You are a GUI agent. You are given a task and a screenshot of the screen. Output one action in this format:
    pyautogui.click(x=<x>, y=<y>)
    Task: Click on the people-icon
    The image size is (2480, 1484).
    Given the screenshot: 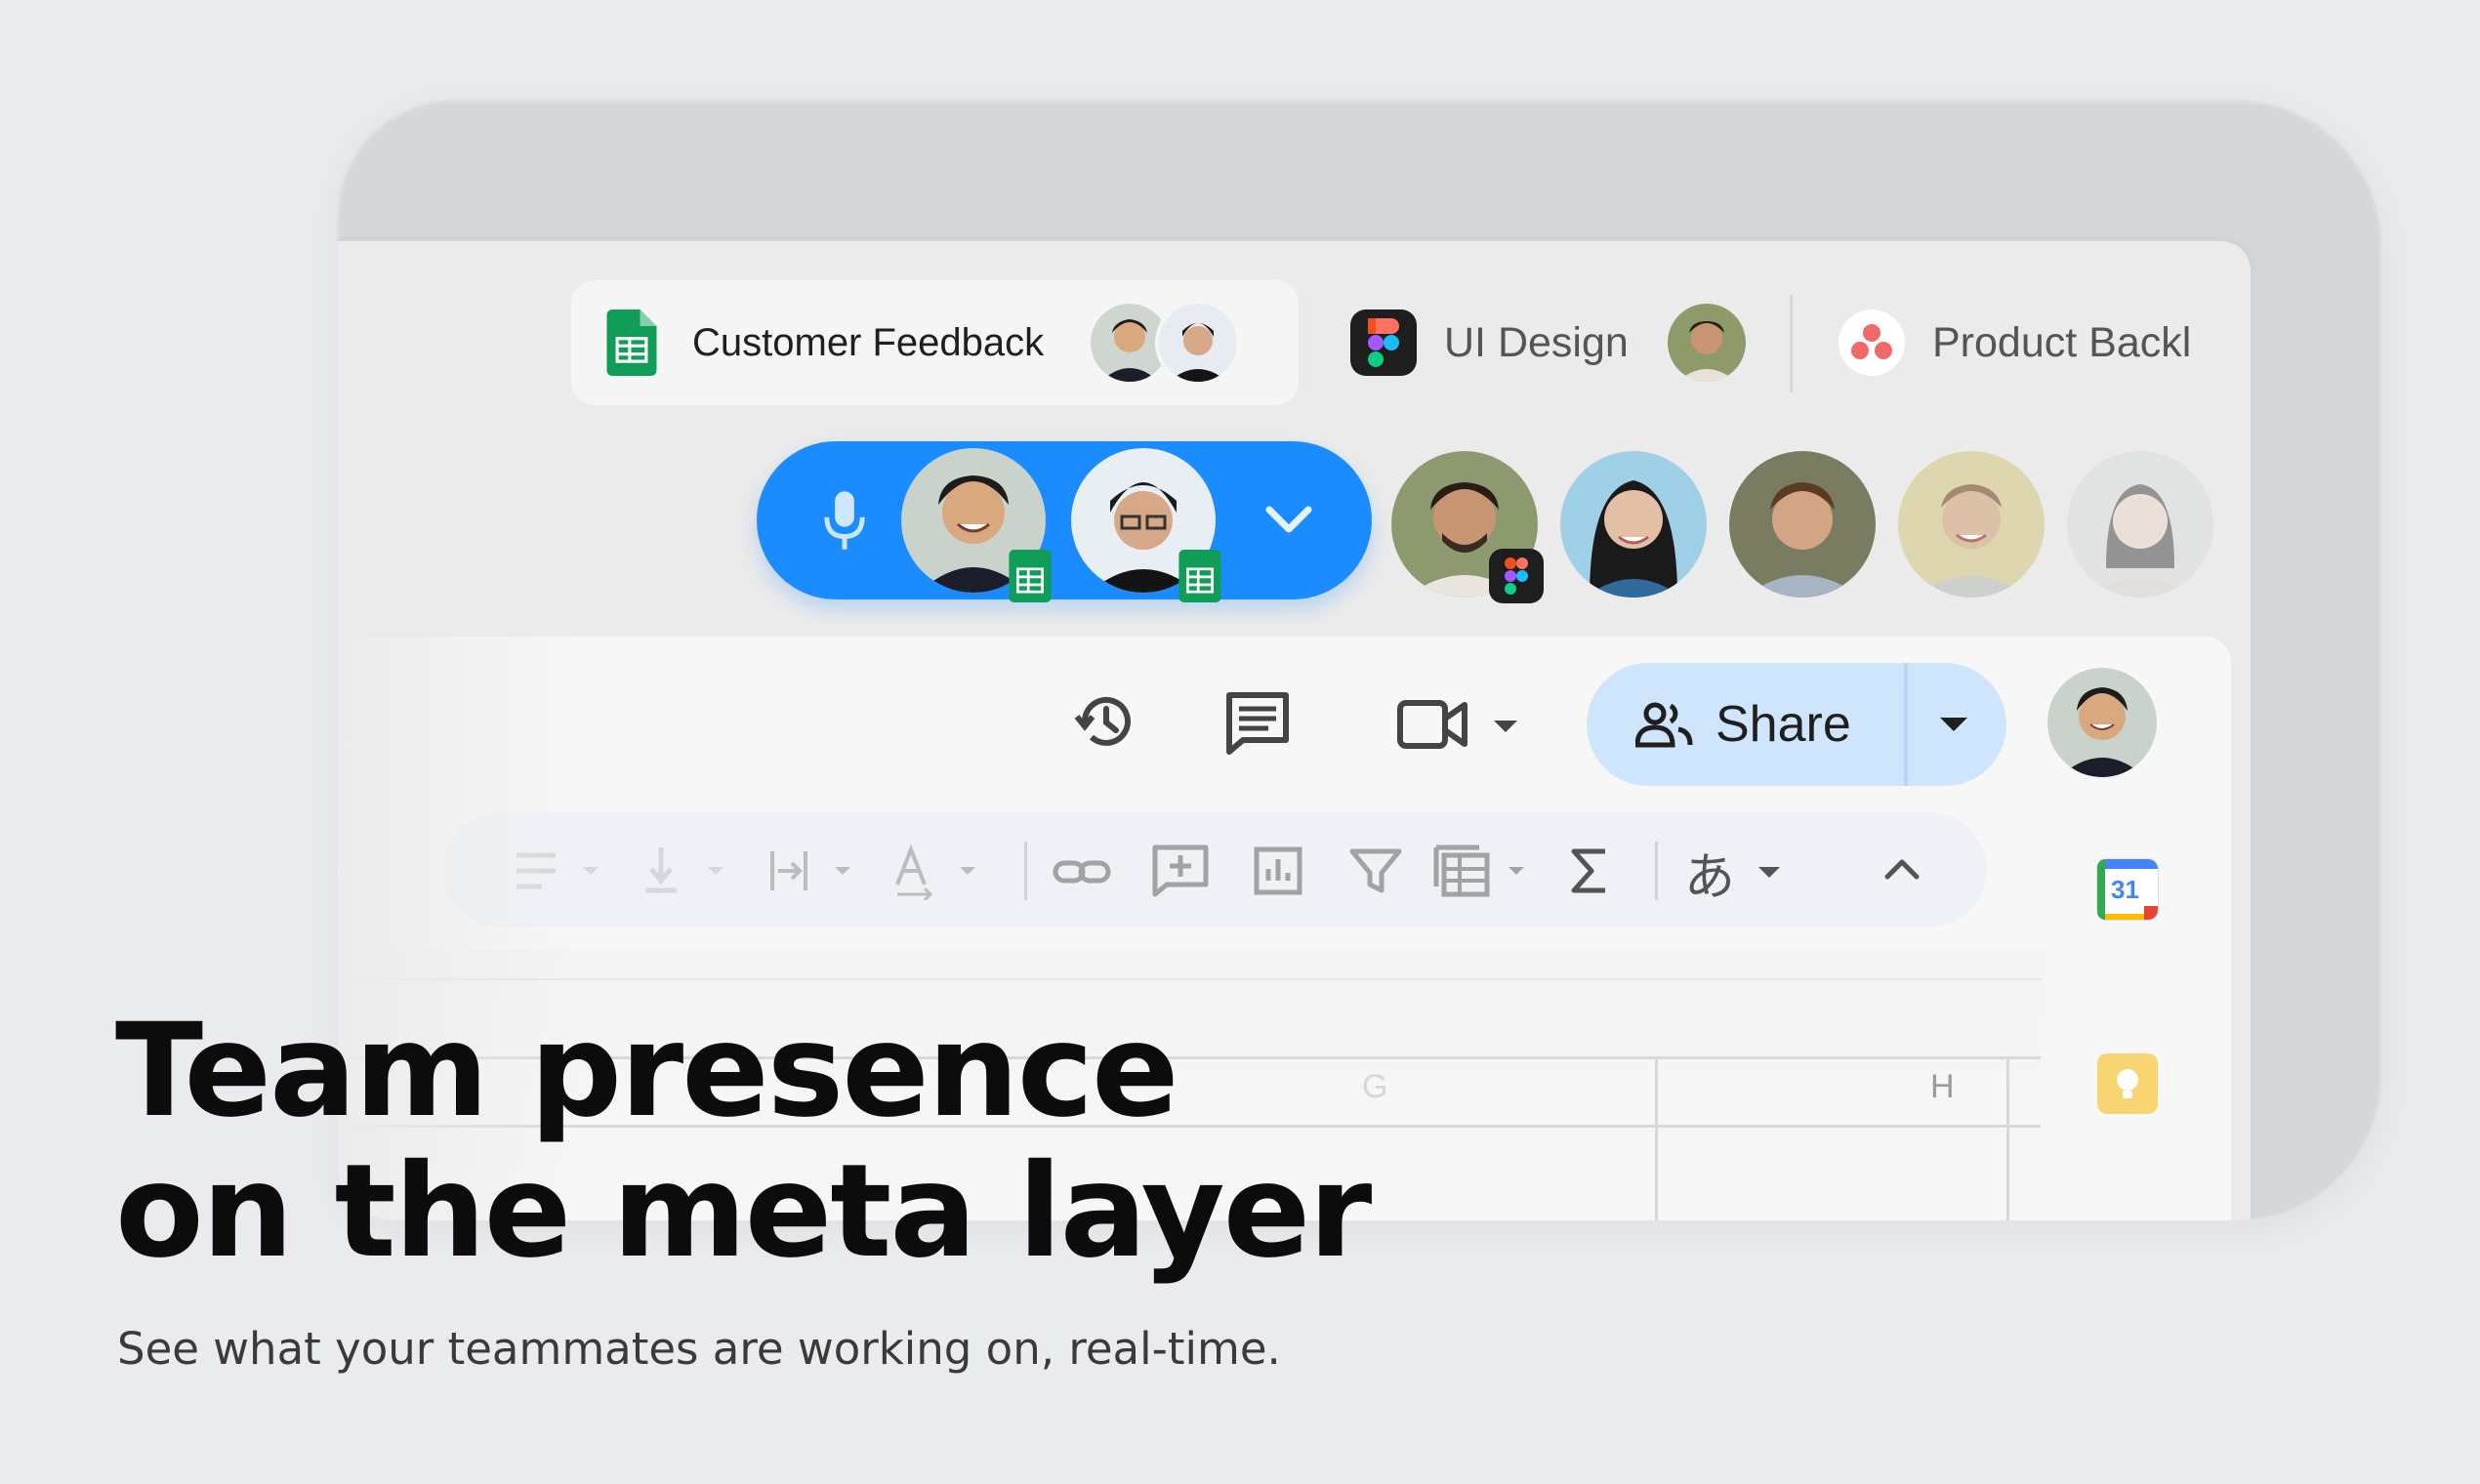 What is the action you would take?
    pyautogui.click(x=1664, y=725)
    